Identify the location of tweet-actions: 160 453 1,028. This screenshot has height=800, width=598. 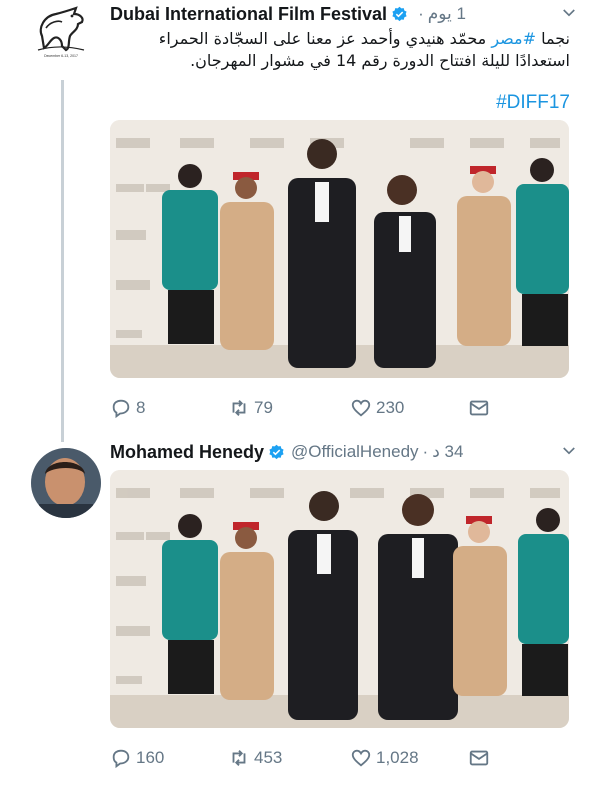
(340, 759).